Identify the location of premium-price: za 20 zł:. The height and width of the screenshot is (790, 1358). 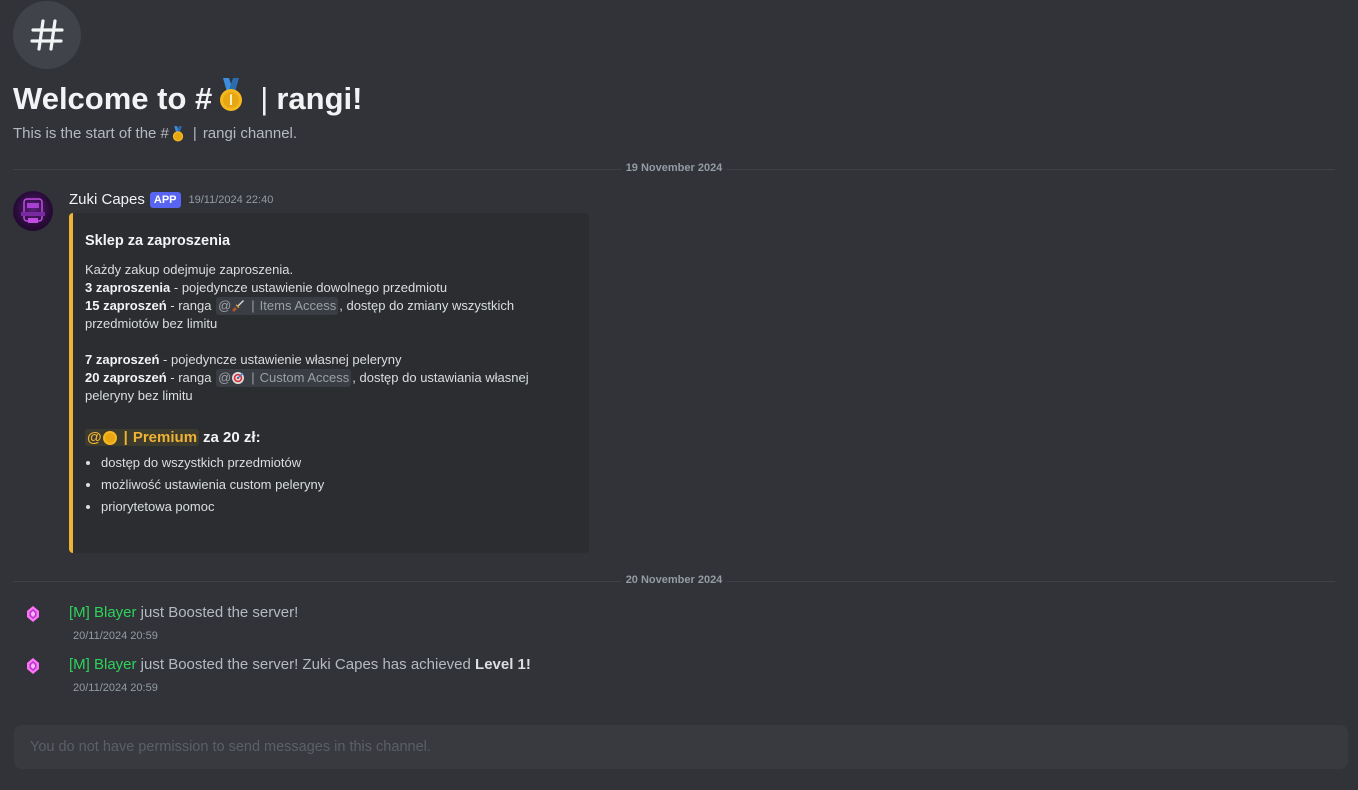
(232, 437).